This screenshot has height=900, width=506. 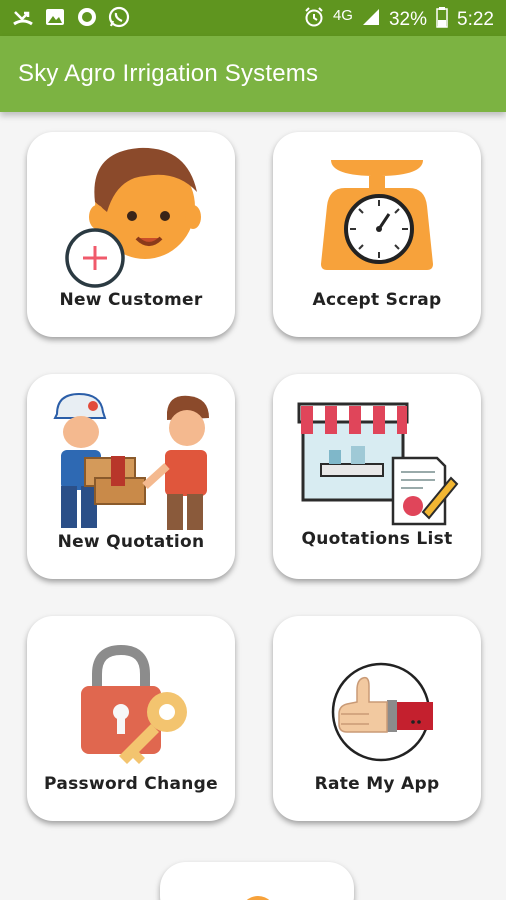 What do you see at coordinates (131, 542) in the screenshot?
I see `new-quotation-label: New Quotation` at bounding box center [131, 542].